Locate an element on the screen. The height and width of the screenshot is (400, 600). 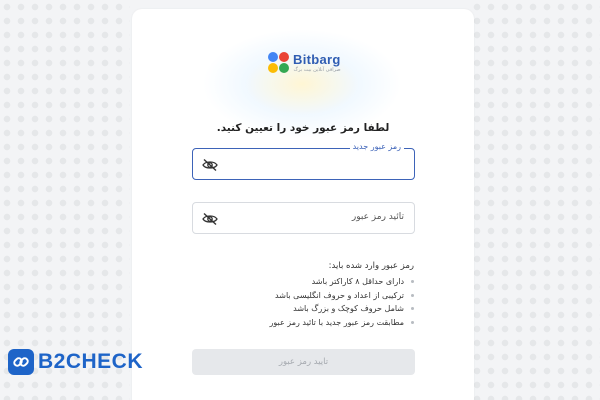
new-password-label: رمز عبور جدید is located at coordinates (376, 146).